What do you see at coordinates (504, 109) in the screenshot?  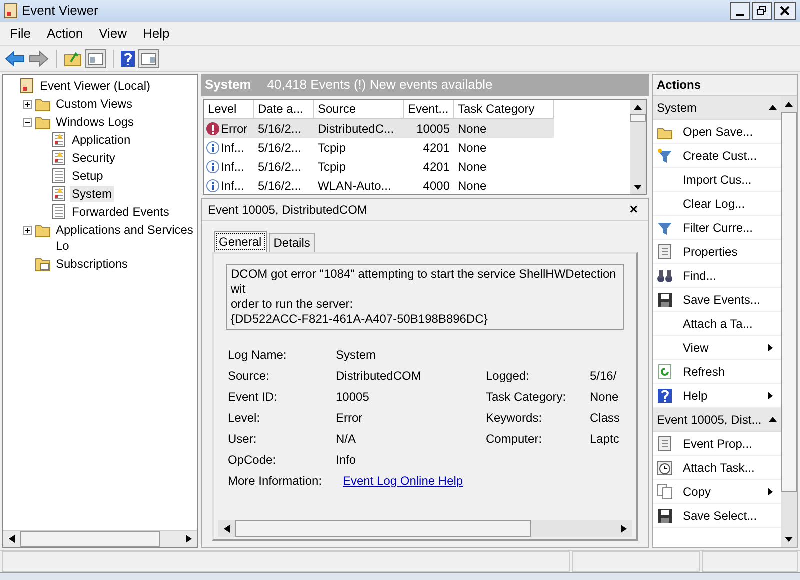 I see `column-header: Task Category` at bounding box center [504, 109].